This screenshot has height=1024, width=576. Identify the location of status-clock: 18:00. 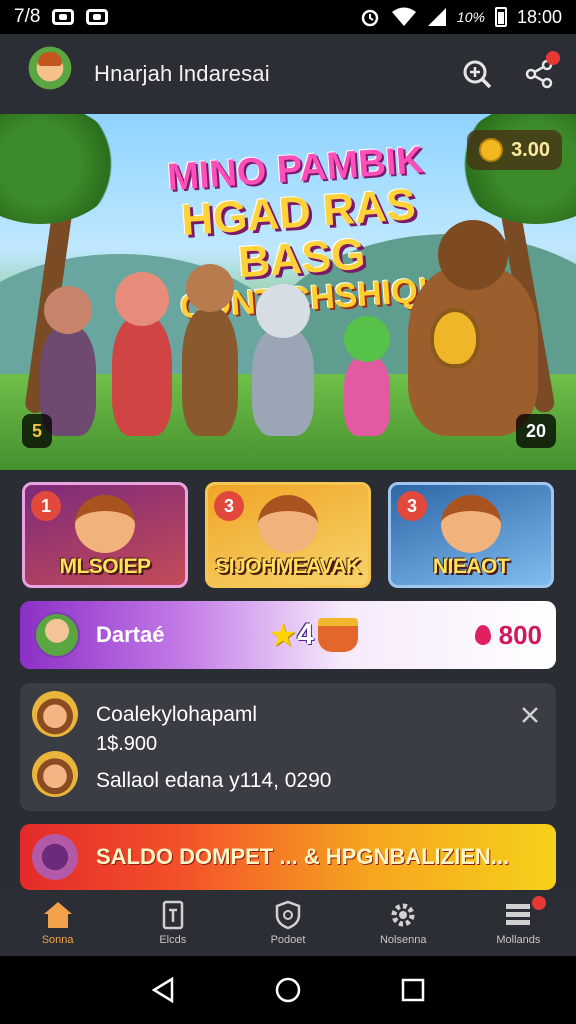
(539, 16).